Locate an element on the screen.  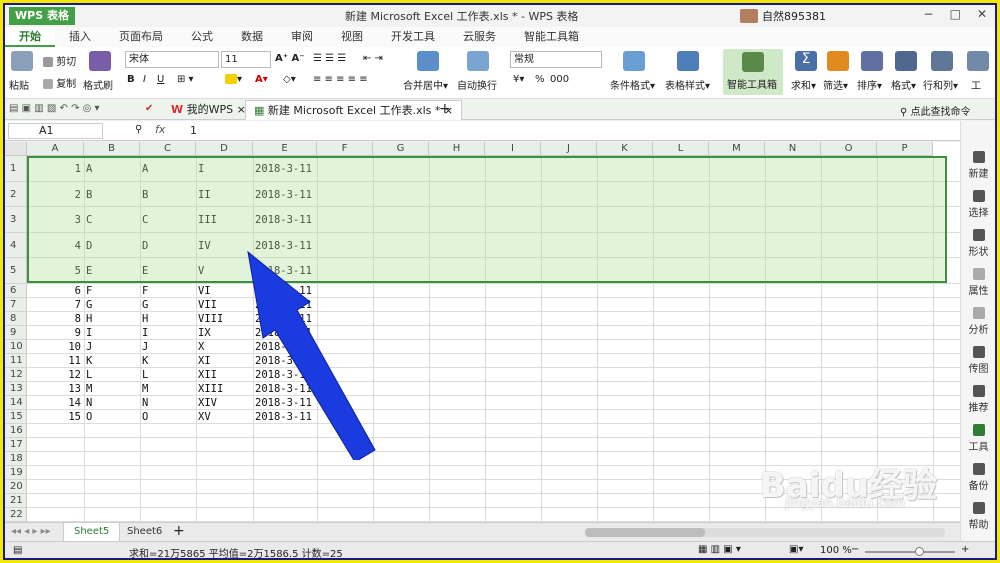
tab-my-wps: W 我的WPS × is located at coordinates (208, 110).